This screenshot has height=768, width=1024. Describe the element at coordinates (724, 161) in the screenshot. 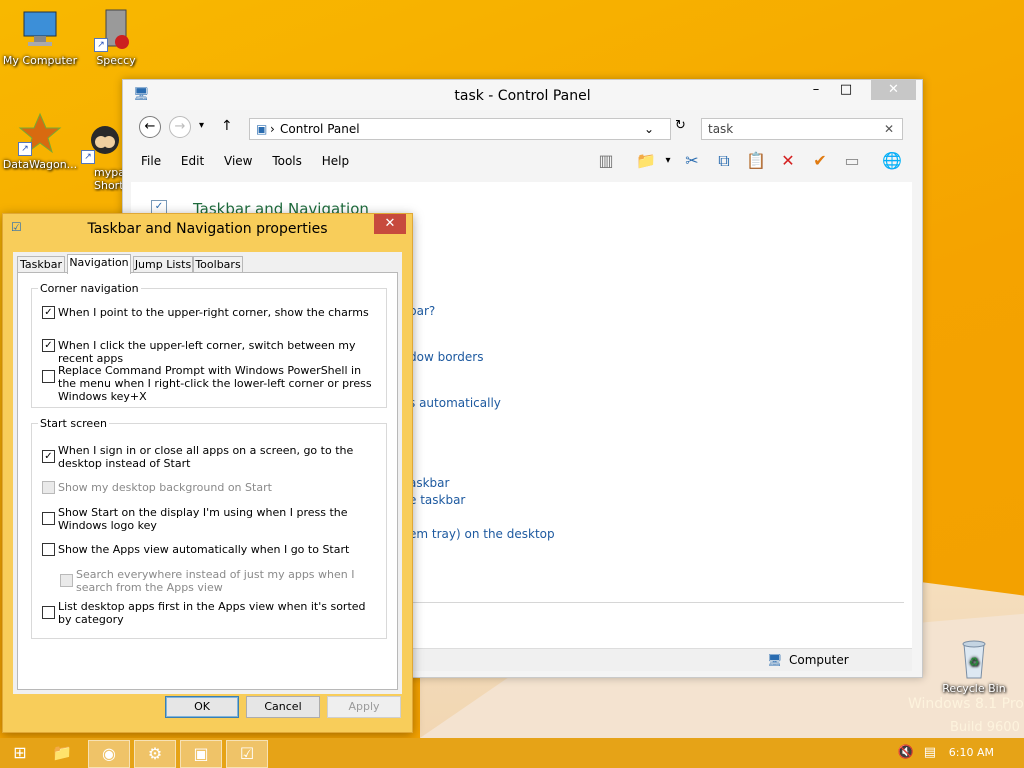

I see `copy-icon: ⧉` at that location.